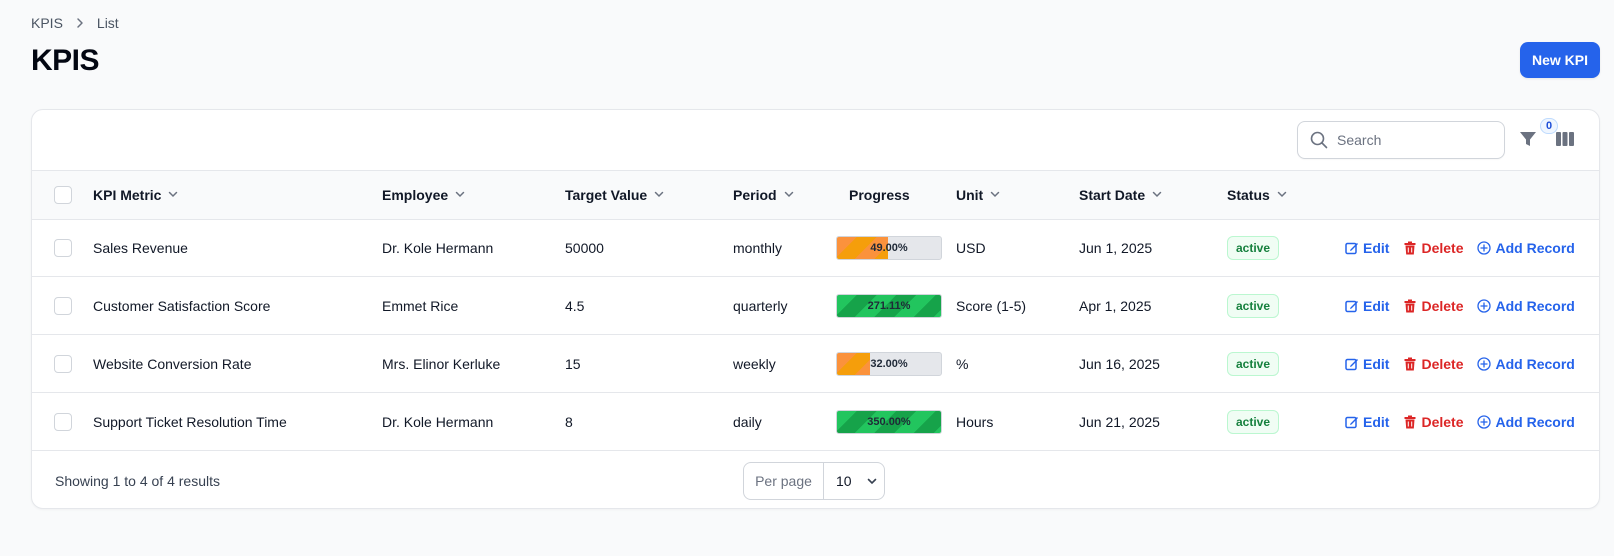 This screenshot has width=1614, height=556. I want to click on table-footer: Showing 1 to 4 of 4 results Per page 10, so click(815, 480).